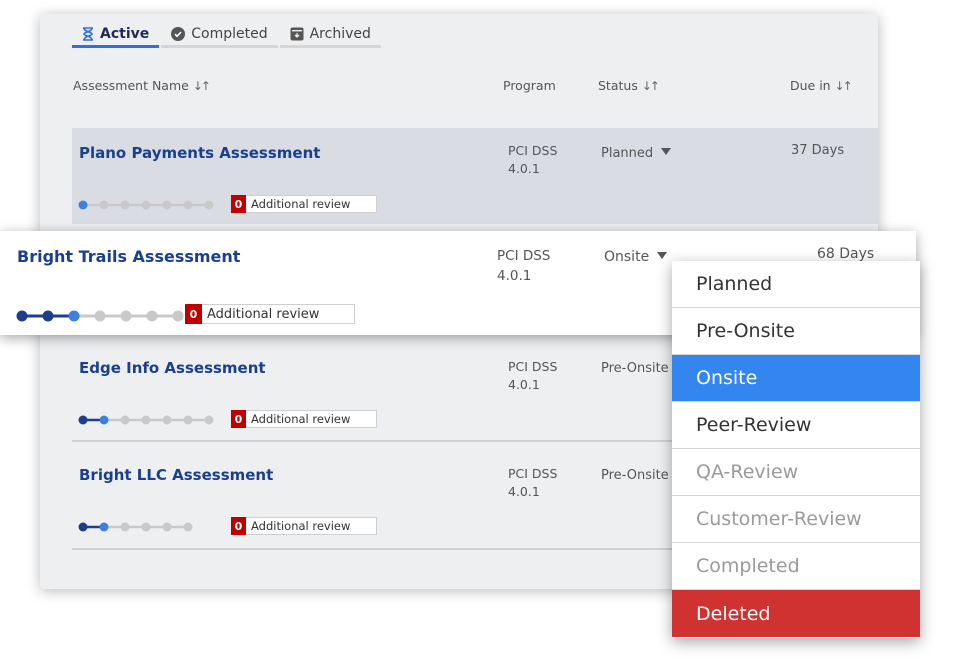 Image resolution: width=965 pixels, height=661 pixels. Describe the element at coordinates (846, 254) in the screenshot. I see `due-cell: 68 Days` at that location.